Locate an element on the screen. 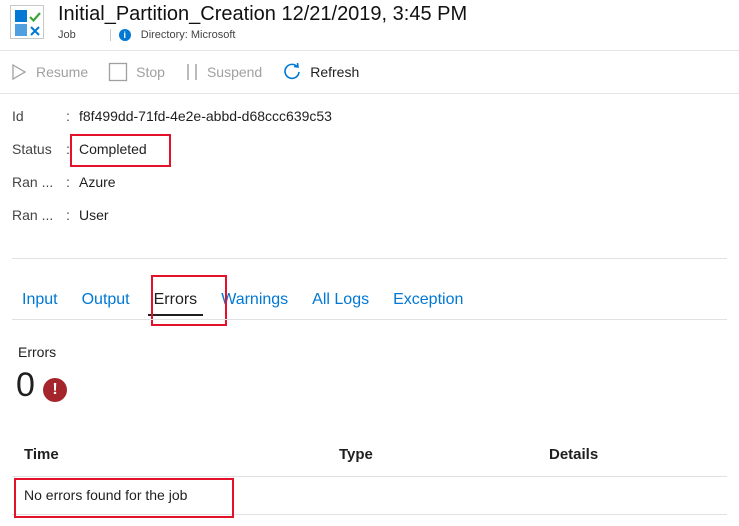  pause-icon is located at coordinates (192, 72).